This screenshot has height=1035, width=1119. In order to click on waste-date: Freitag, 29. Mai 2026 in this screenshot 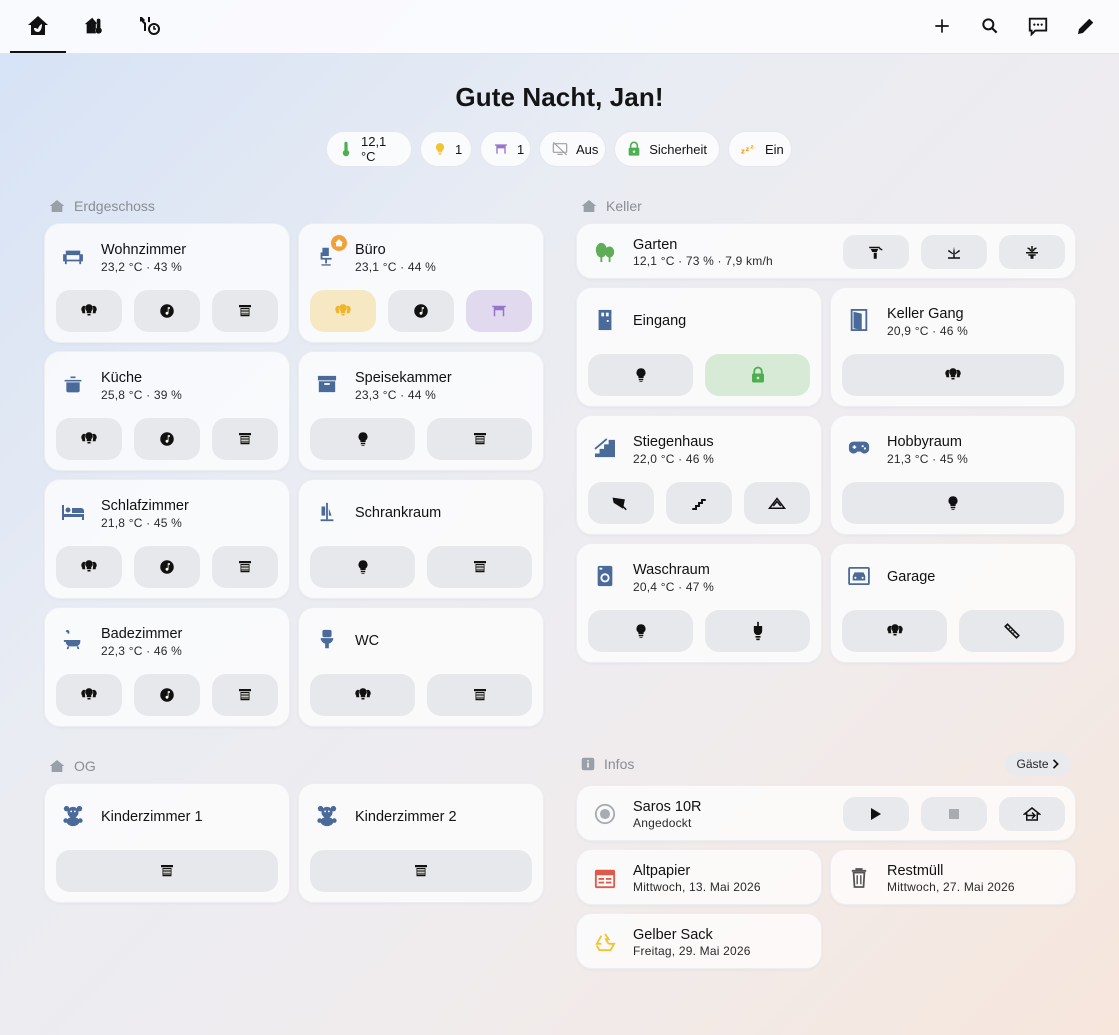, I will do `click(692, 951)`.